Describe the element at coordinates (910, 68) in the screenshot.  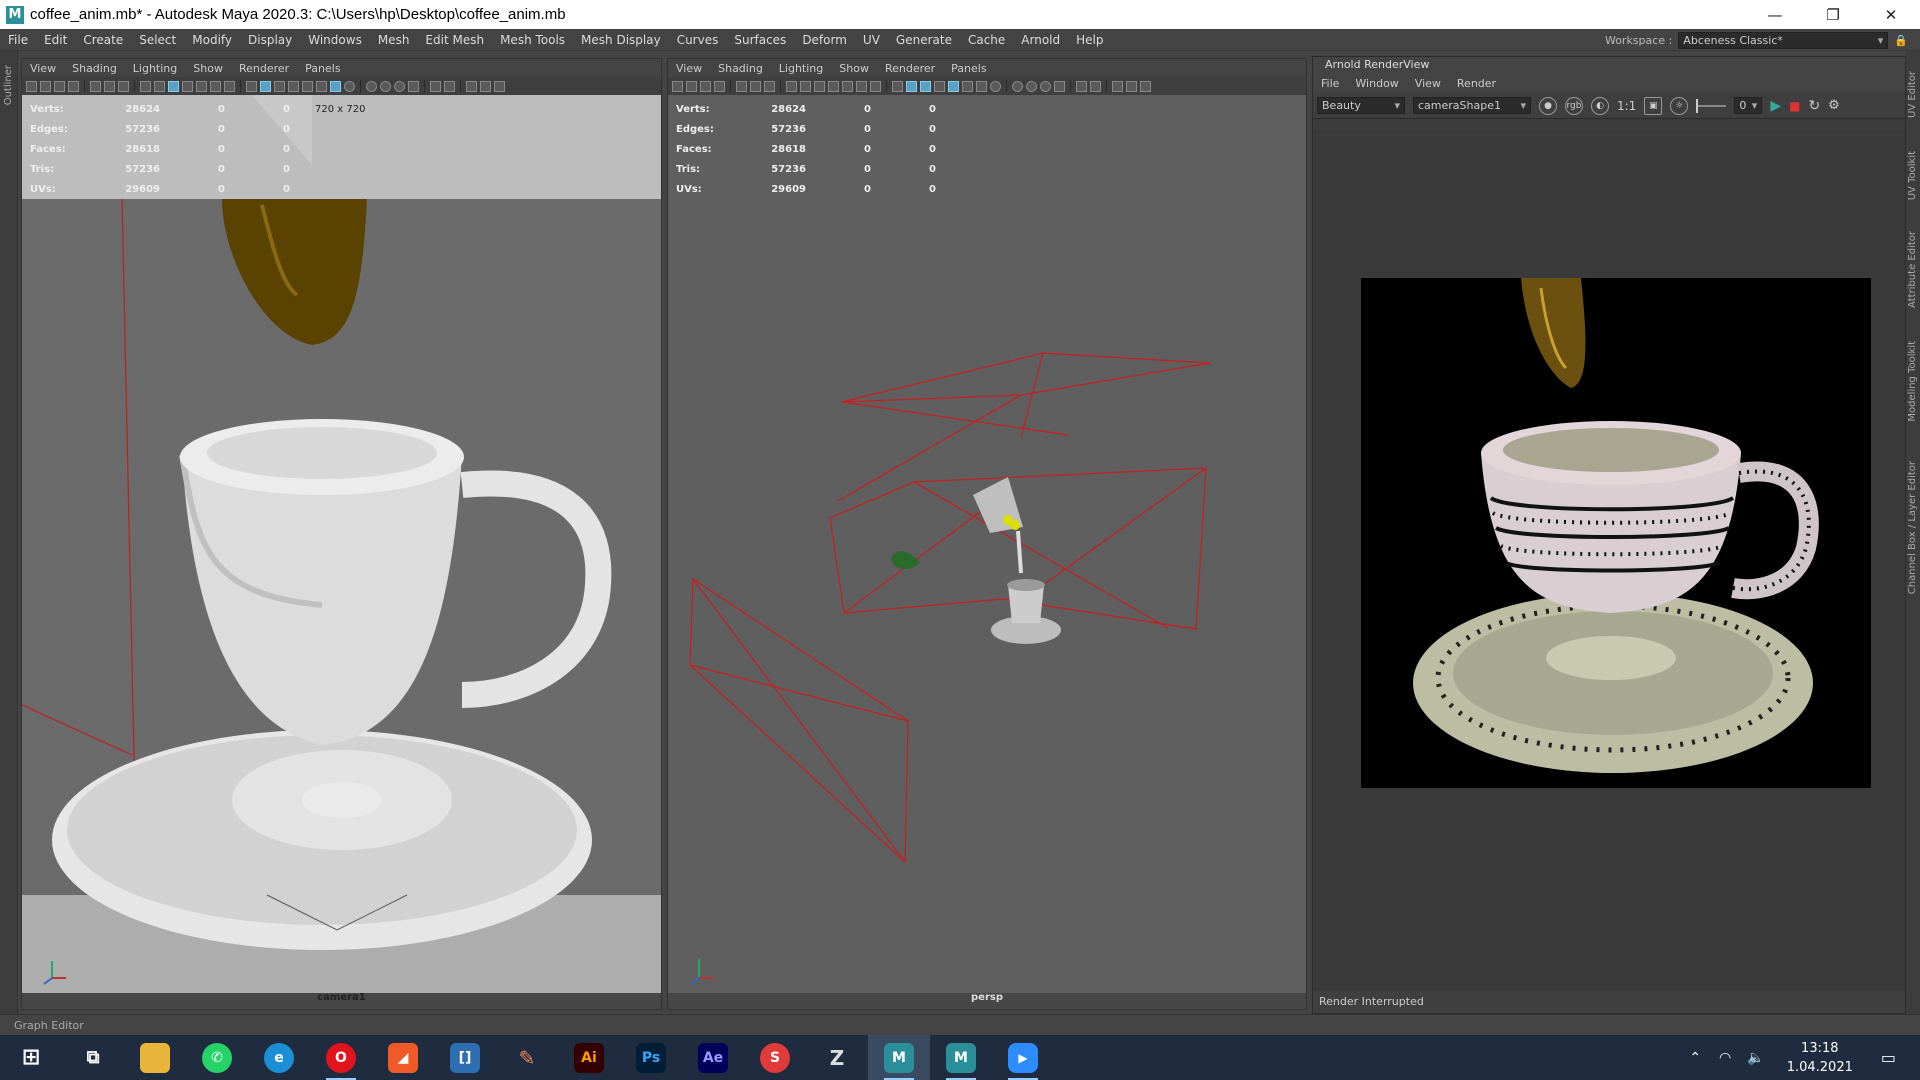
I see `vp-menu-renderer: Renderer` at that location.